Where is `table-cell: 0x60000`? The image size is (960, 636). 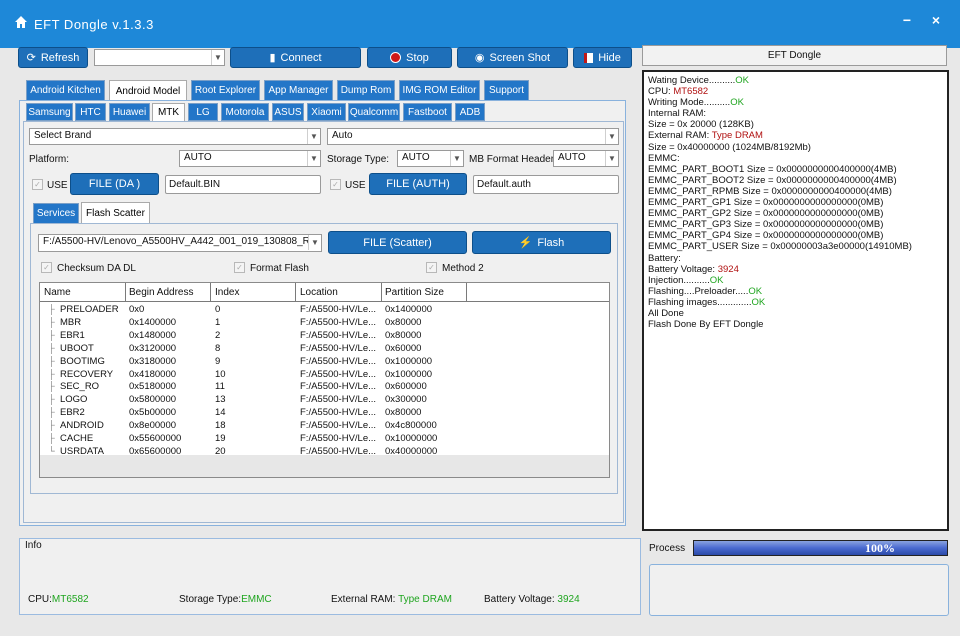 table-cell: 0x60000 is located at coordinates (403, 348).